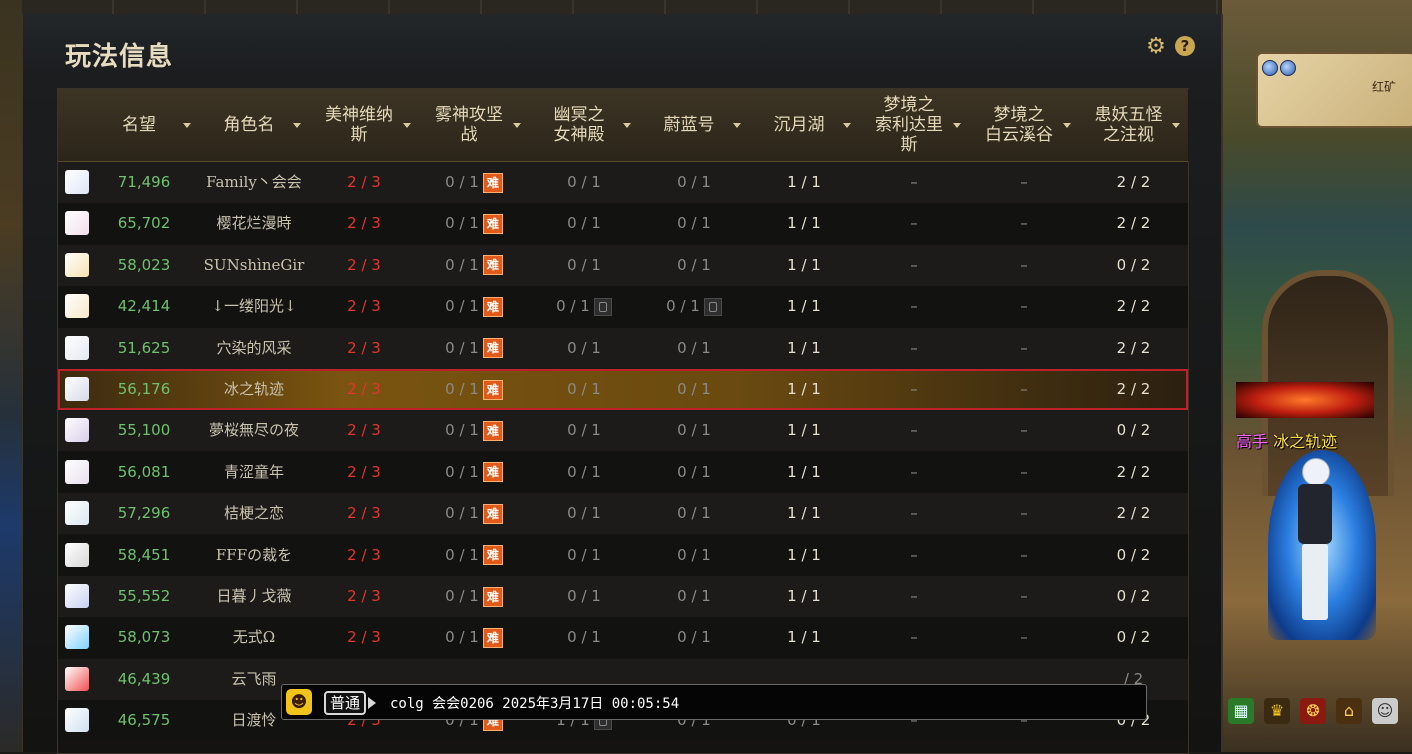  Describe the element at coordinates (144, 125) in the screenshot. I see `header-fame: 名望` at that location.